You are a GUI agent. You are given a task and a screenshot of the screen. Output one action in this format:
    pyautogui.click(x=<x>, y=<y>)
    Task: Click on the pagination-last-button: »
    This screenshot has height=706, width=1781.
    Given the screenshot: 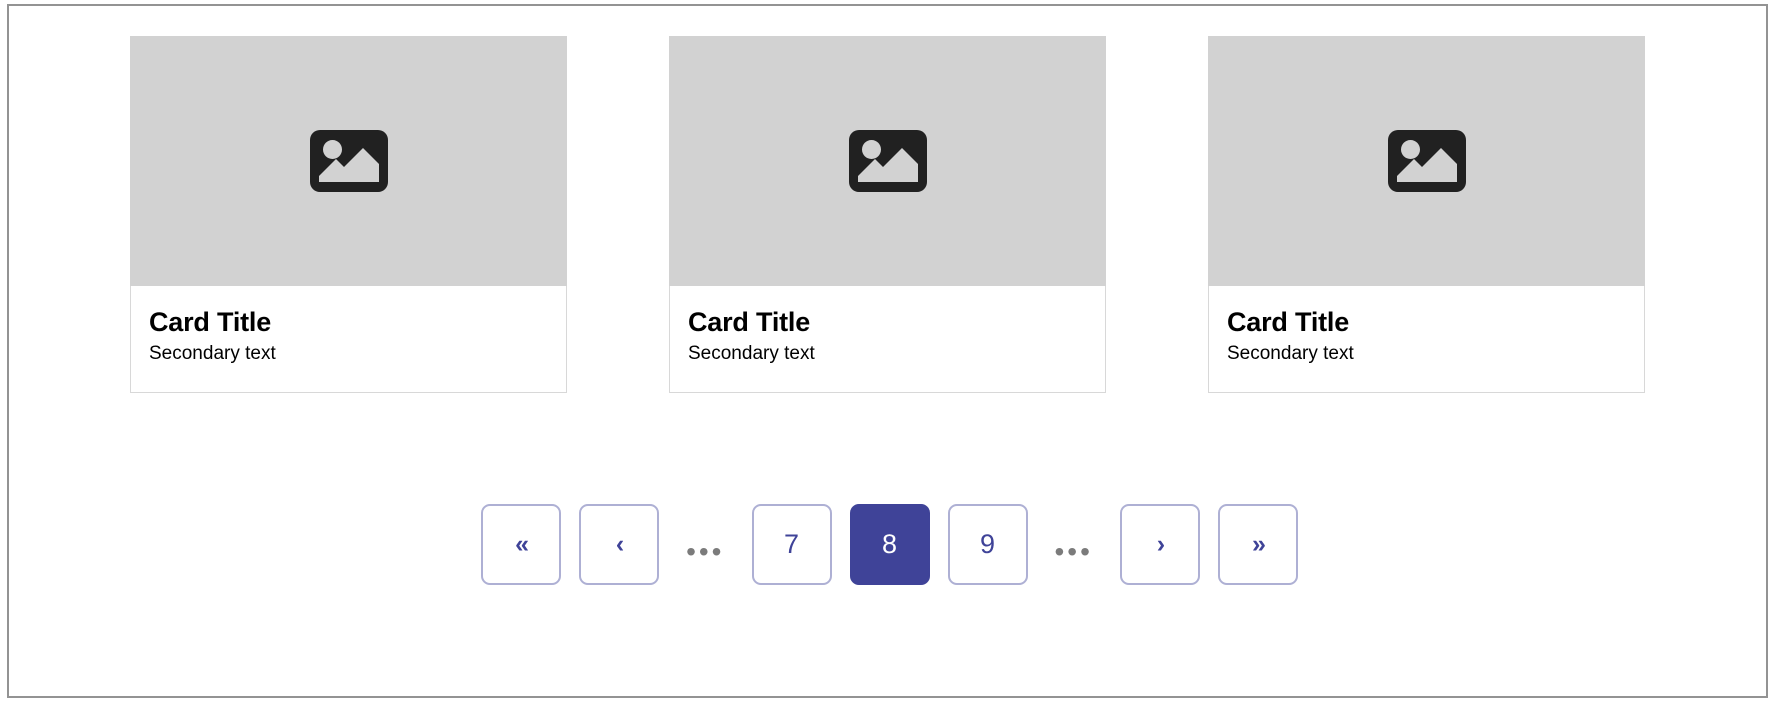 What is the action you would take?
    pyautogui.click(x=1257, y=544)
    